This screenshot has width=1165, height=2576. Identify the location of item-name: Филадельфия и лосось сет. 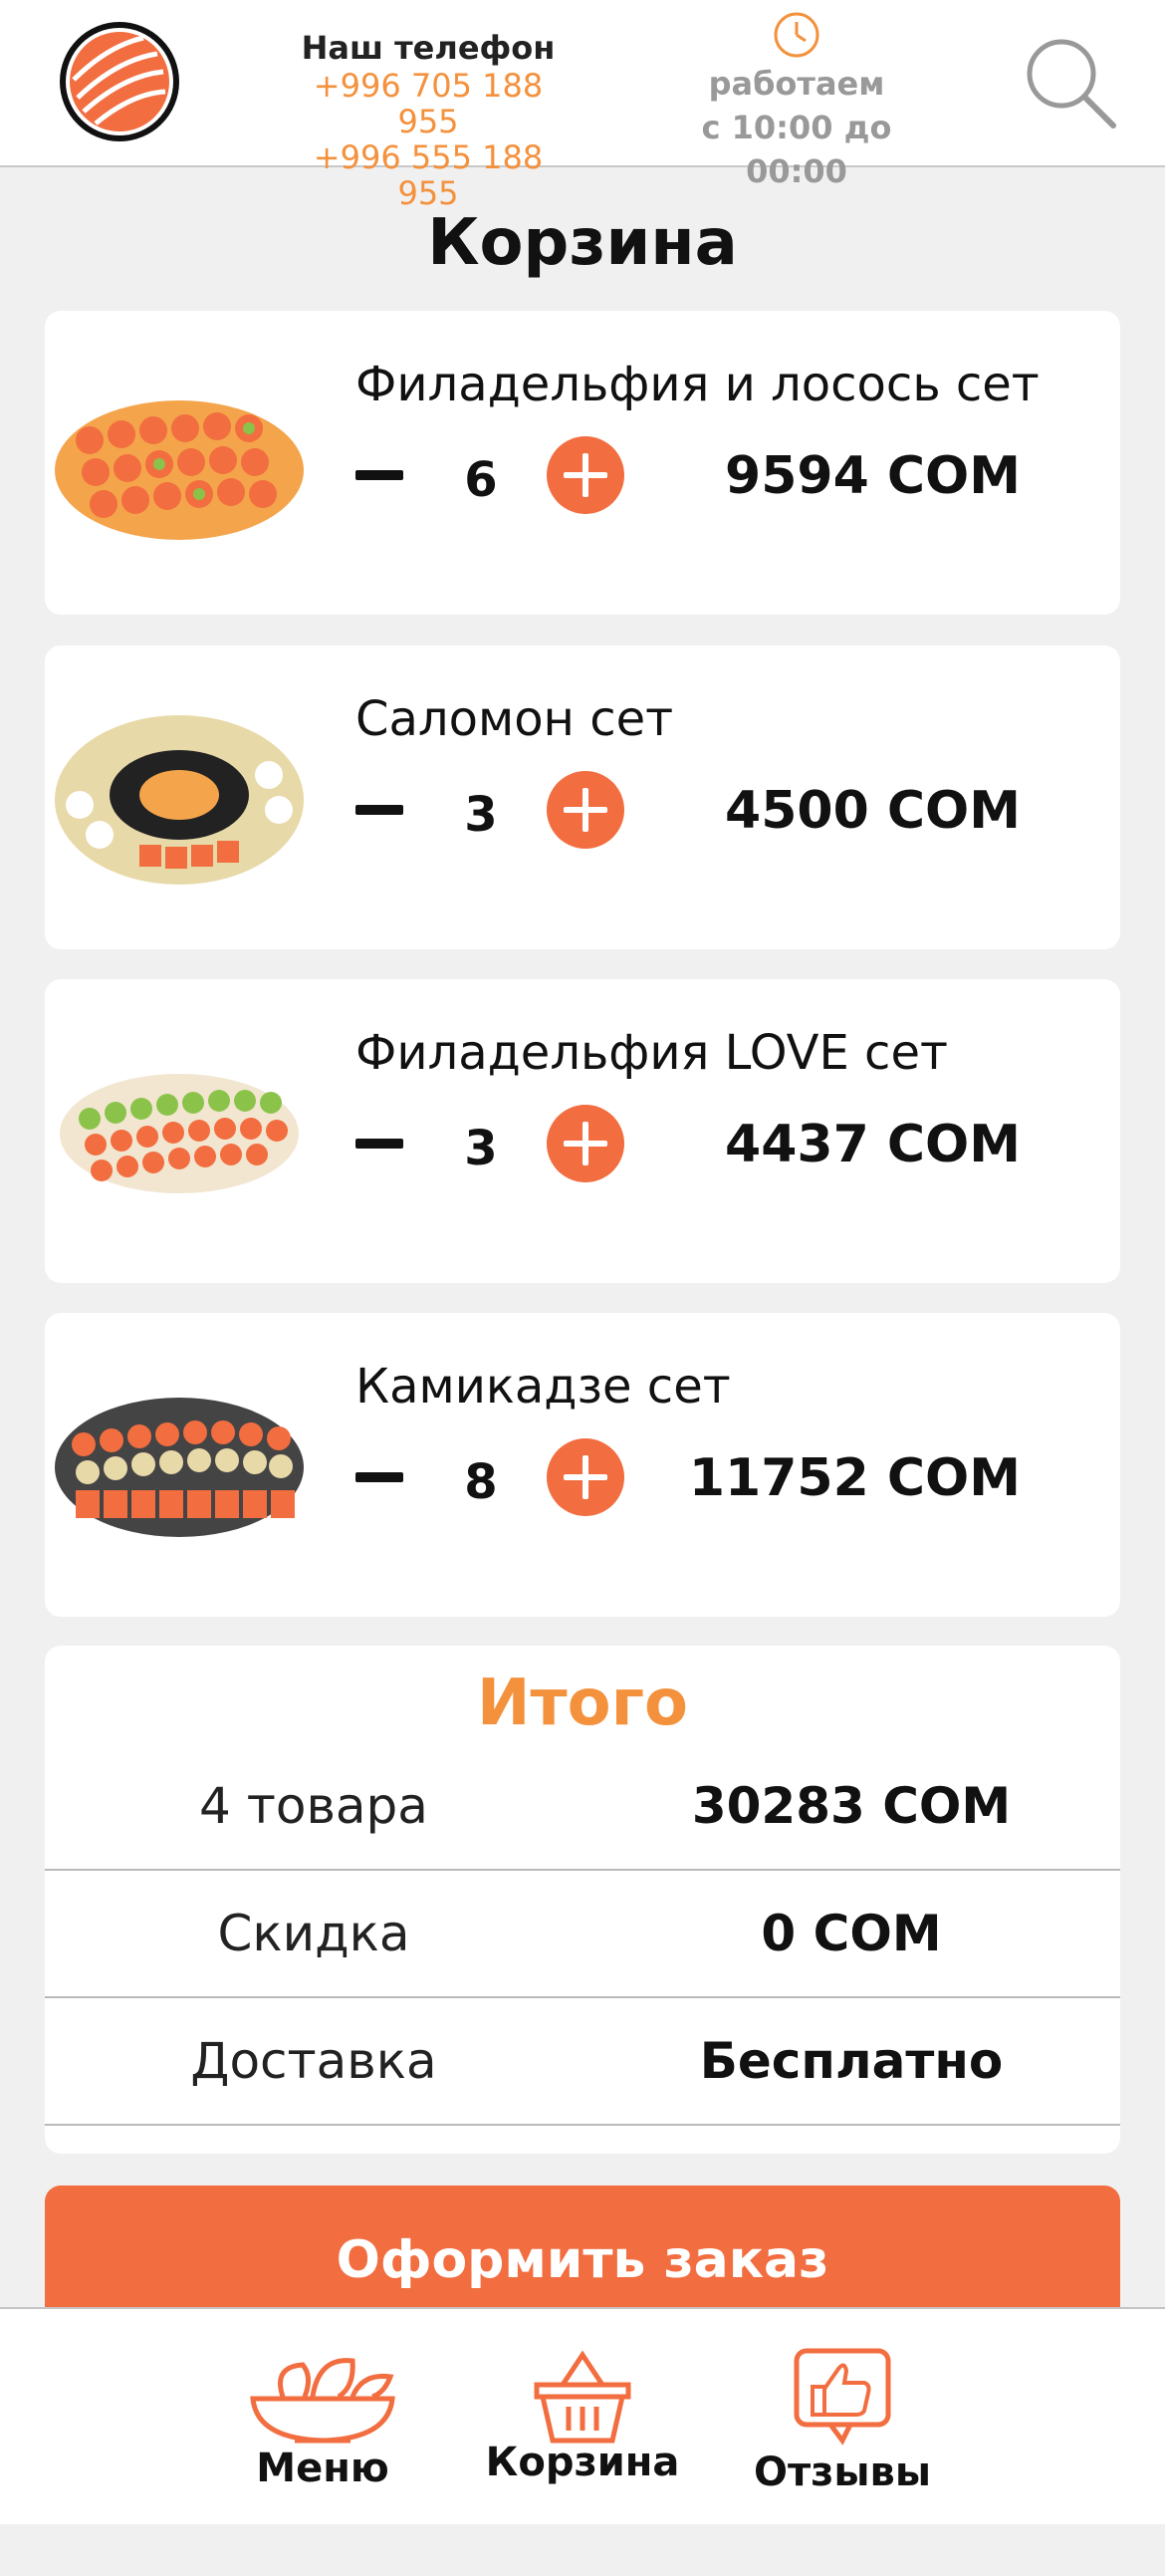
(698, 384).